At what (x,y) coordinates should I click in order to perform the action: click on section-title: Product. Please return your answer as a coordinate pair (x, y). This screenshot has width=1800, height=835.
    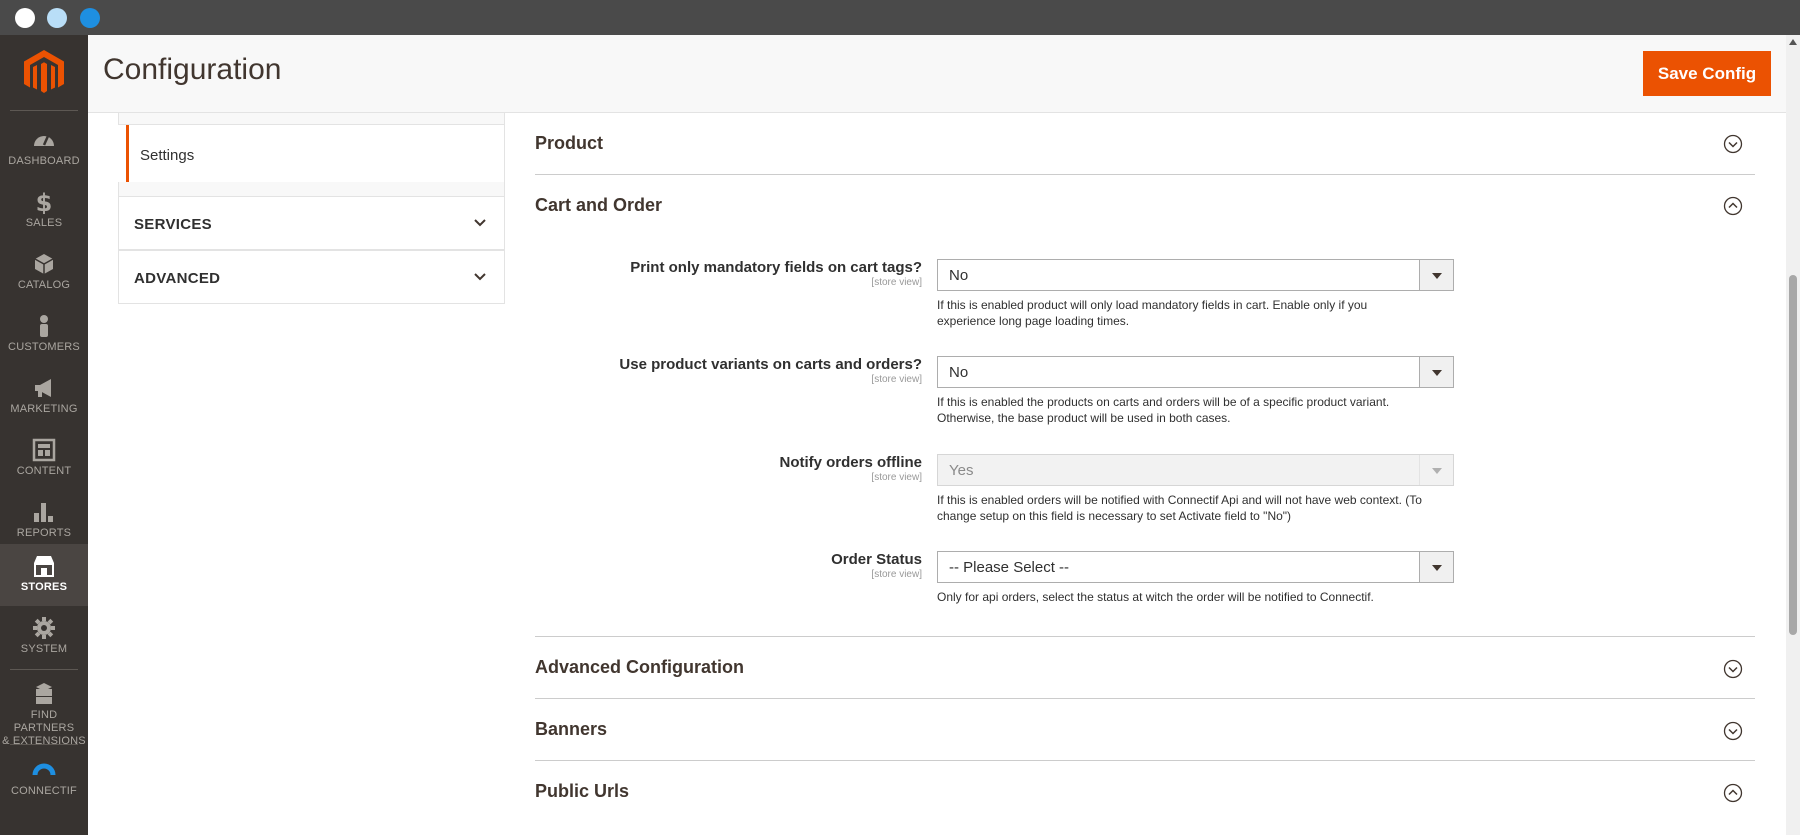
    Looking at the image, I should click on (569, 143).